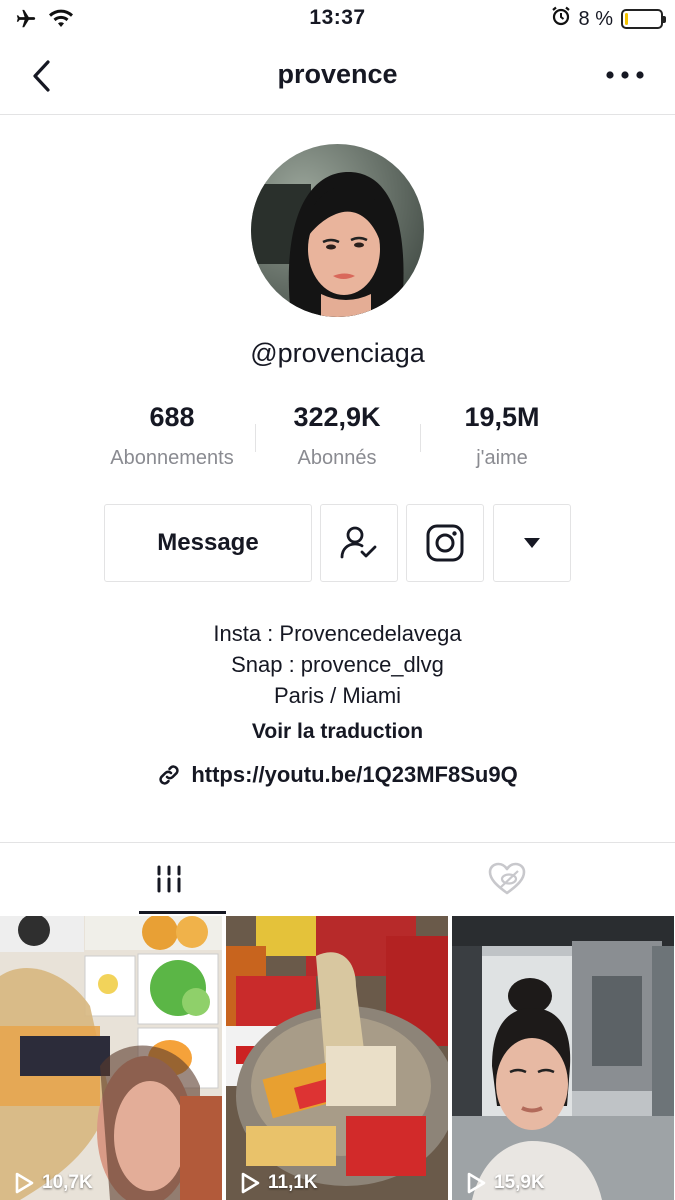 The width and height of the screenshot is (675, 1200). I want to click on tab-liked, so click(506, 879).